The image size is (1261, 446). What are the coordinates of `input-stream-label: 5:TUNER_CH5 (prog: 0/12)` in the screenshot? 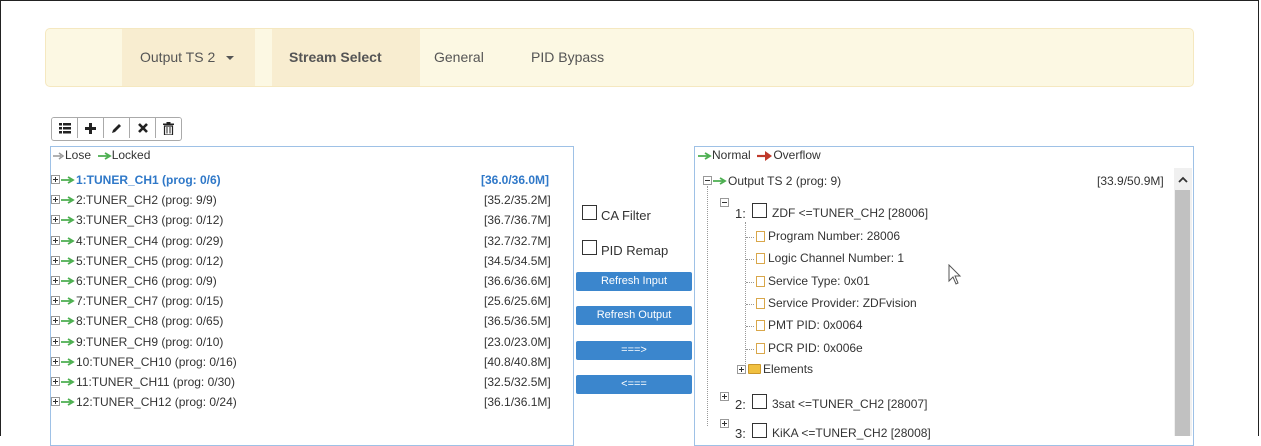 It's located at (150, 260).